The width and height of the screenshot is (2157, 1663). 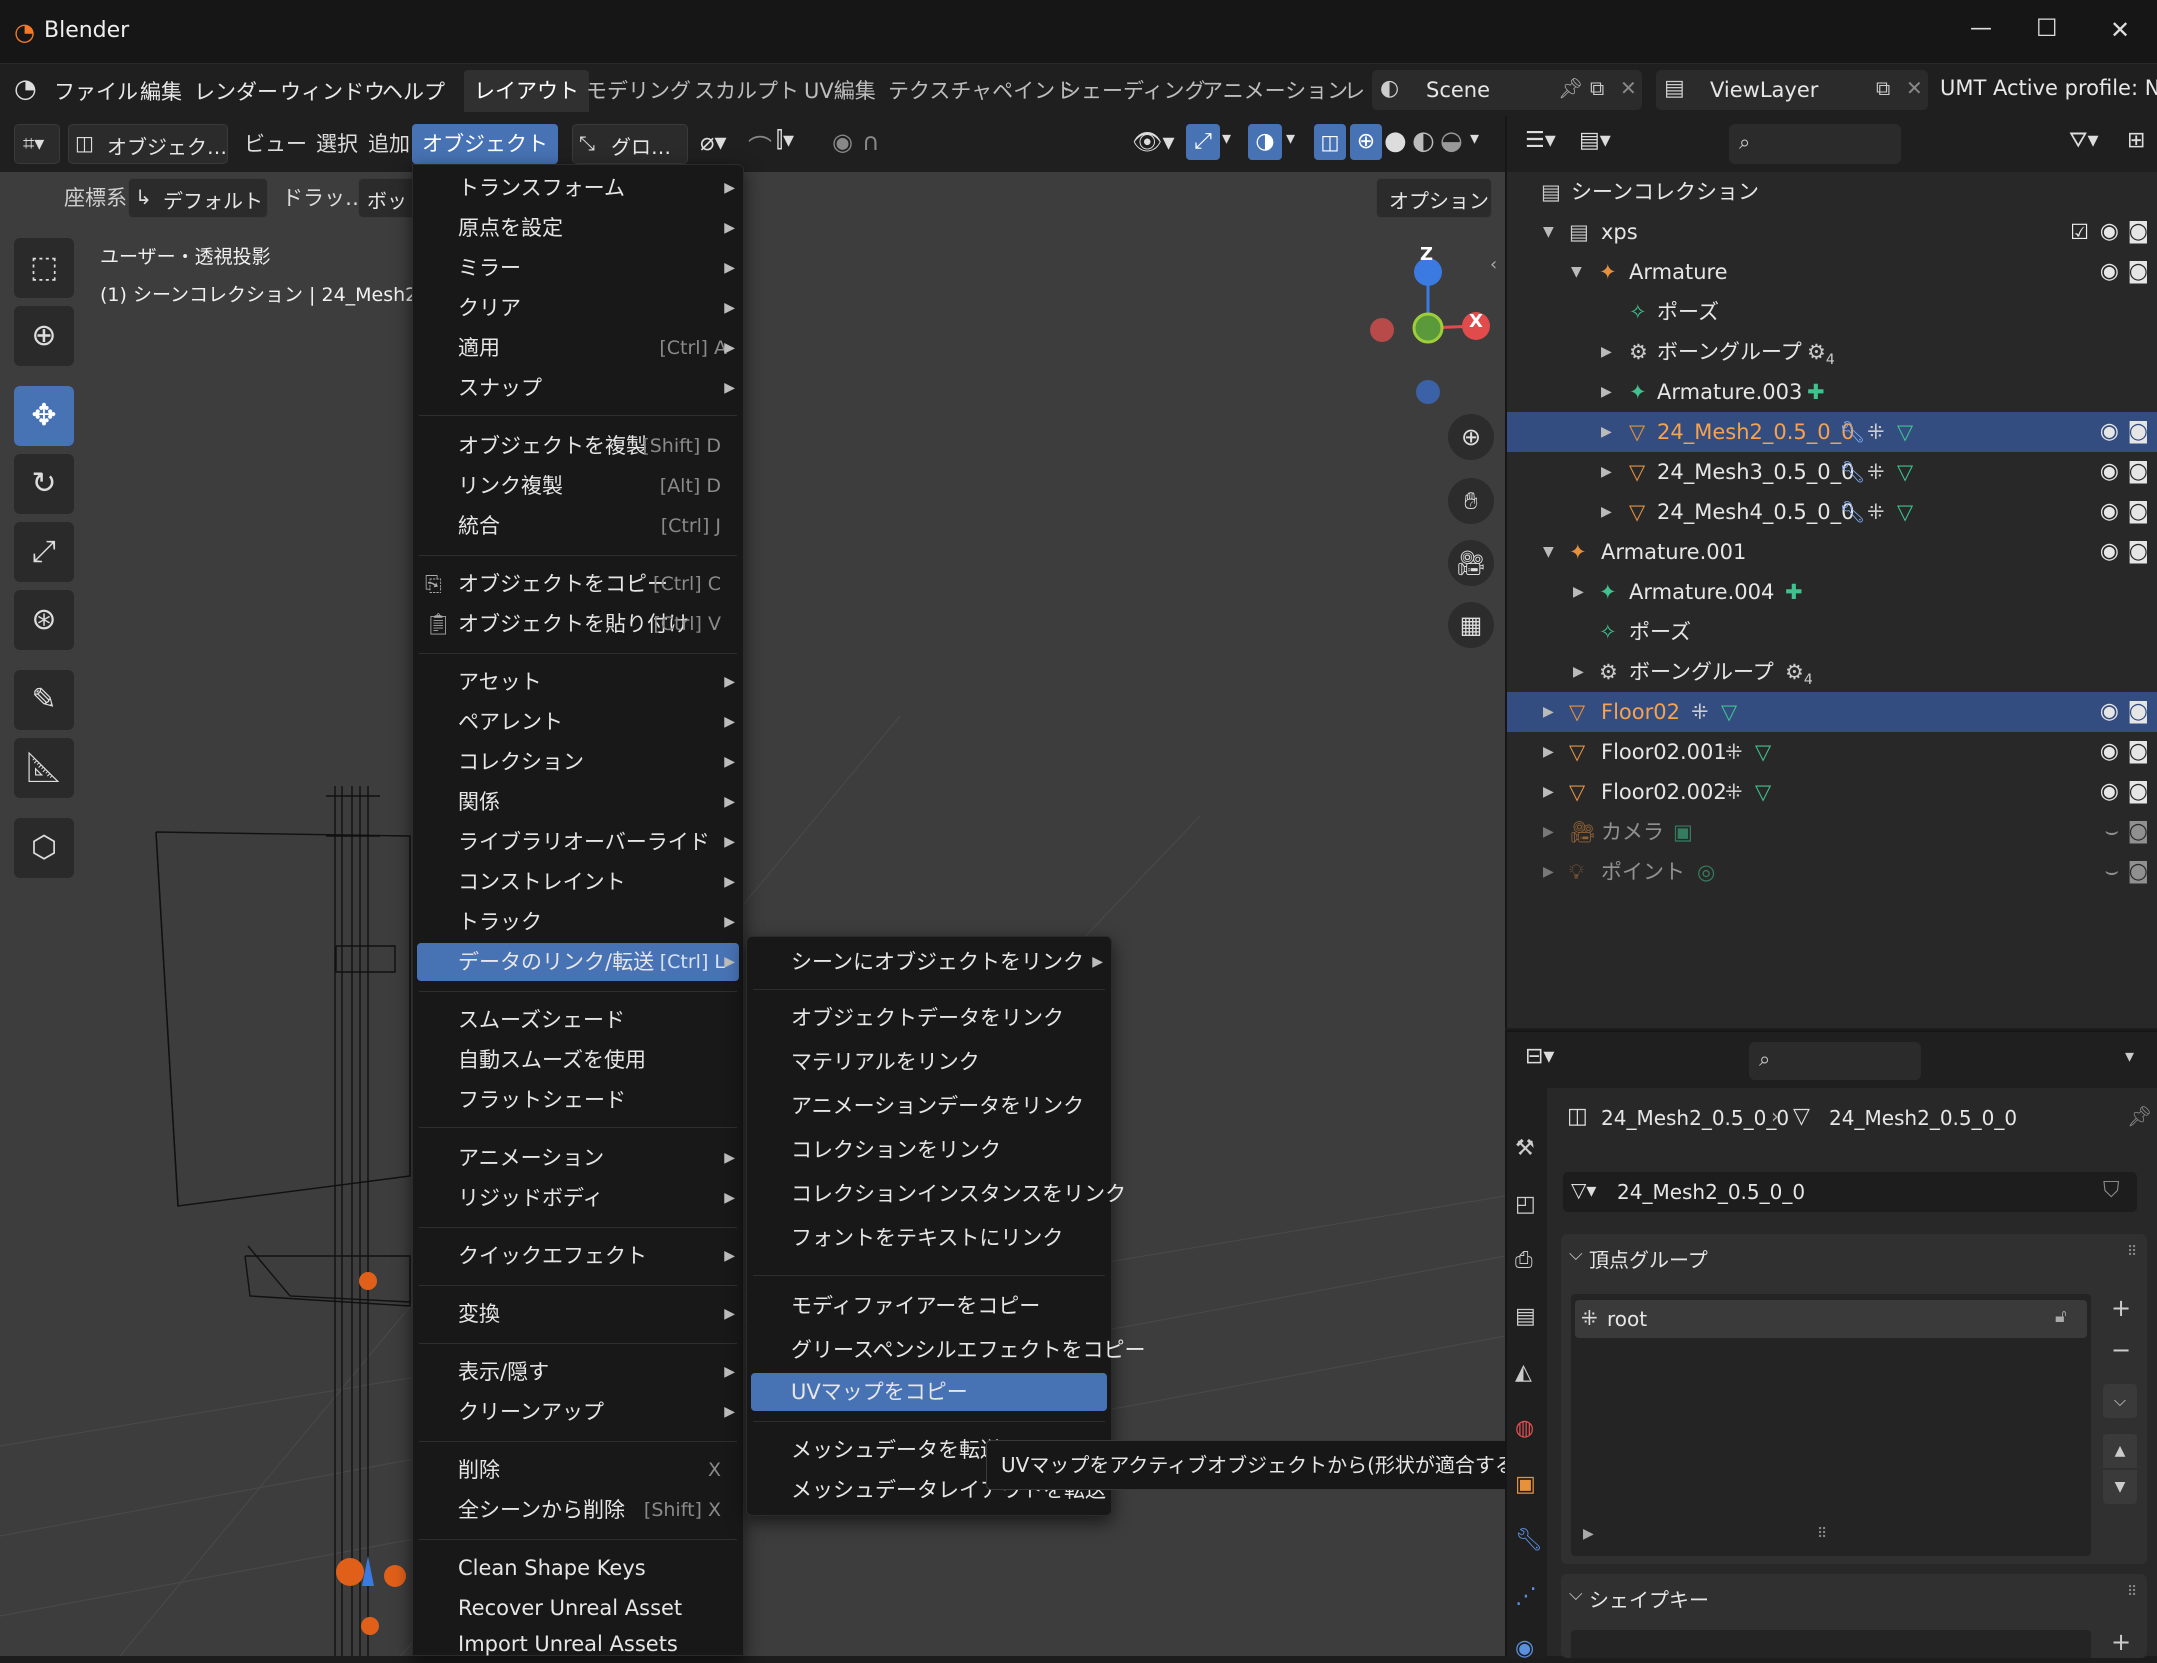 What do you see at coordinates (578, 1314) in the screenshot?
I see `menu-item-convert: 変換 ▶` at bounding box center [578, 1314].